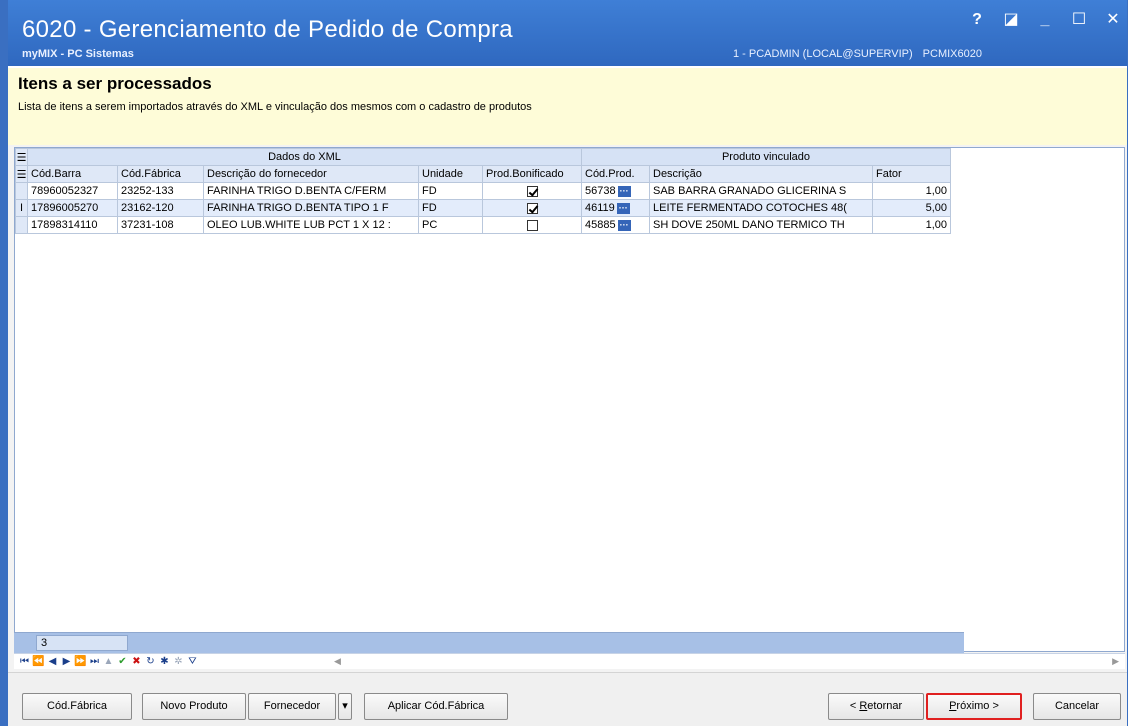 The height and width of the screenshot is (726, 1128). Describe the element at coordinates (761, 191) in the screenshot. I see `cell-descricao: SAB BARRA GRANADO GLICERINA S` at that location.